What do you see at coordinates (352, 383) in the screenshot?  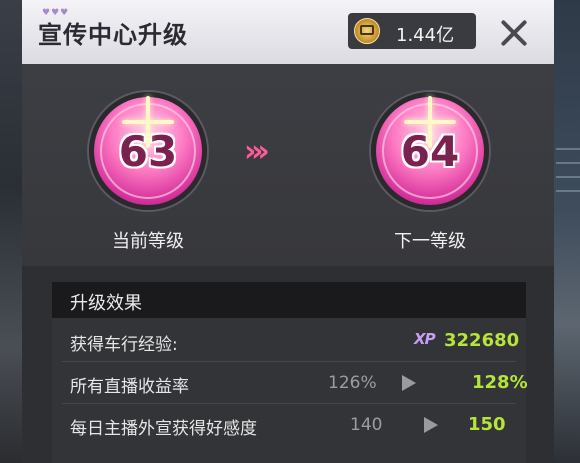 I see `effect-old-value: 126%` at bounding box center [352, 383].